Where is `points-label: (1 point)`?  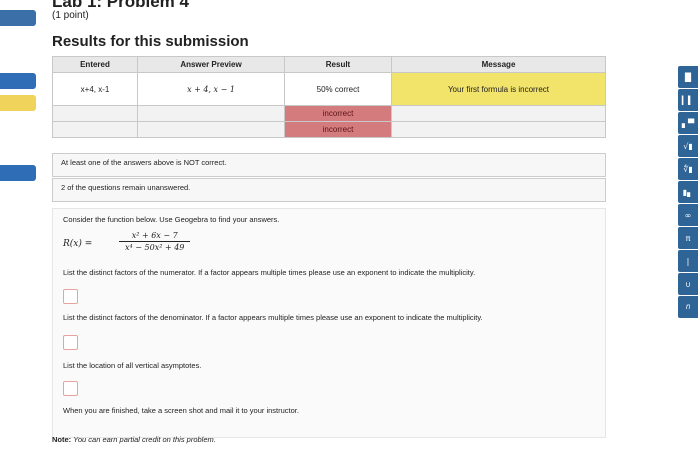 points-label: (1 point) is located at coordinates (70, 15).